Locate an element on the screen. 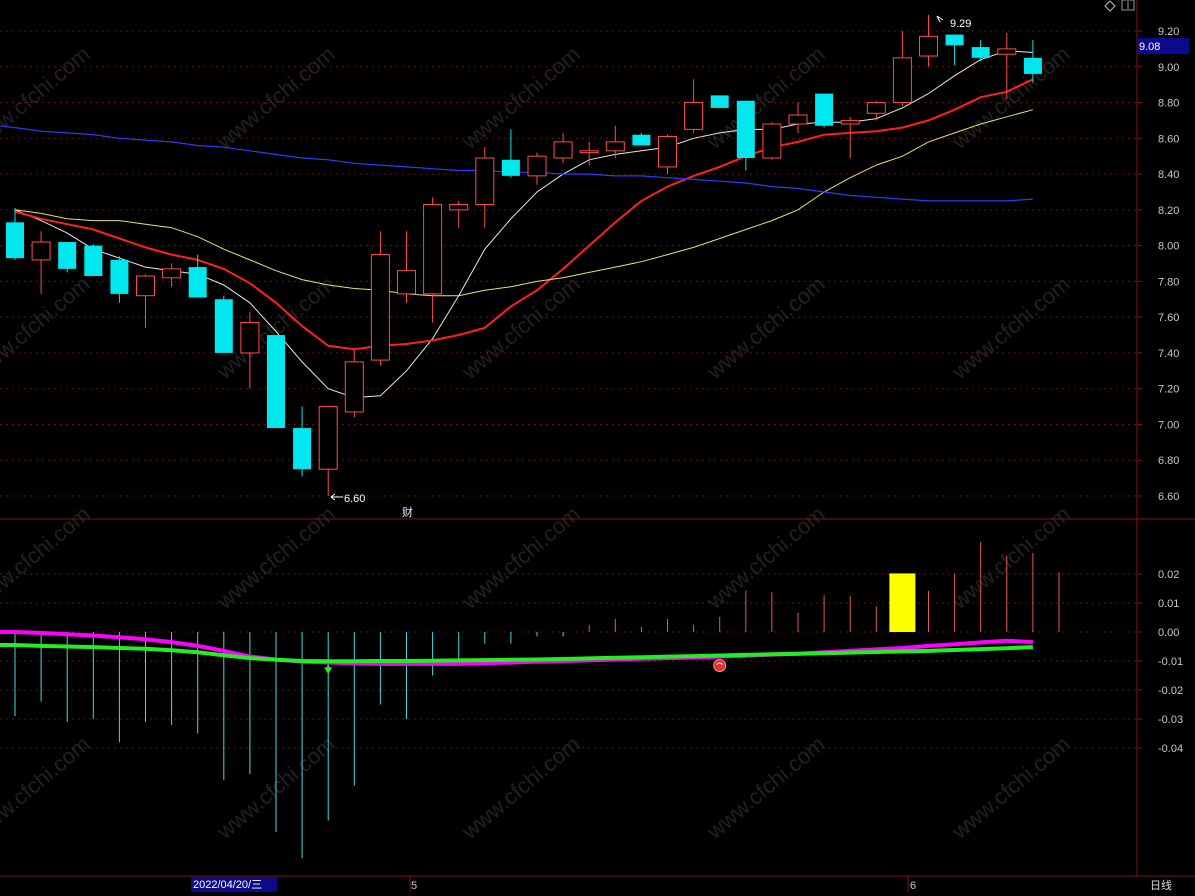 Image resolution: width=1195 pixels, height=896 pixels. month-label-june: 6 is located at coordinates (913, 886).